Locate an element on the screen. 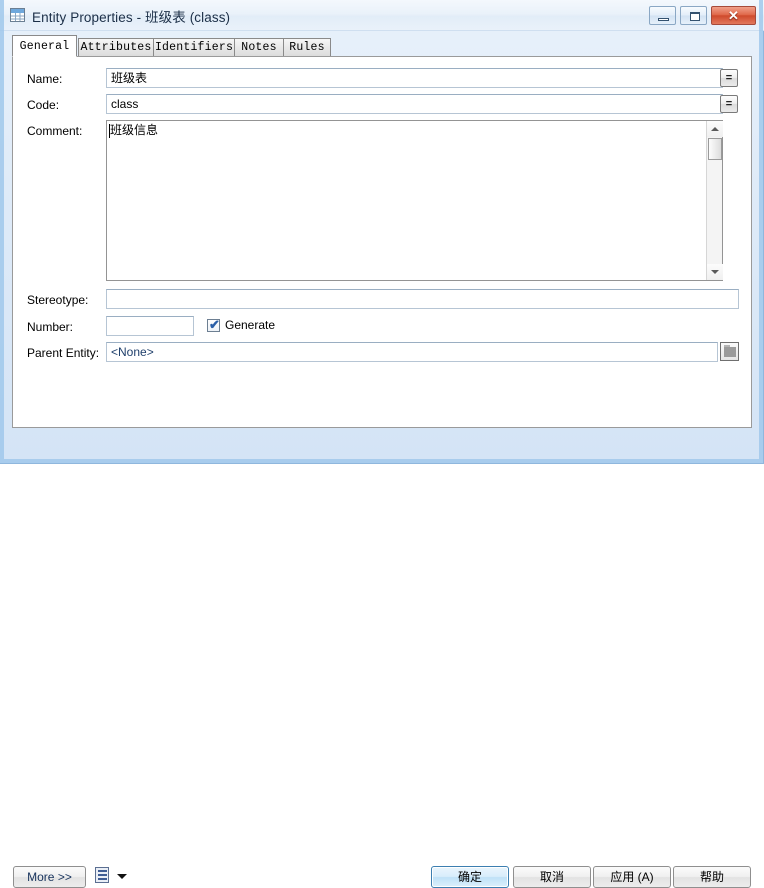  close-button: ✕ is located at coordinates (733, 15).